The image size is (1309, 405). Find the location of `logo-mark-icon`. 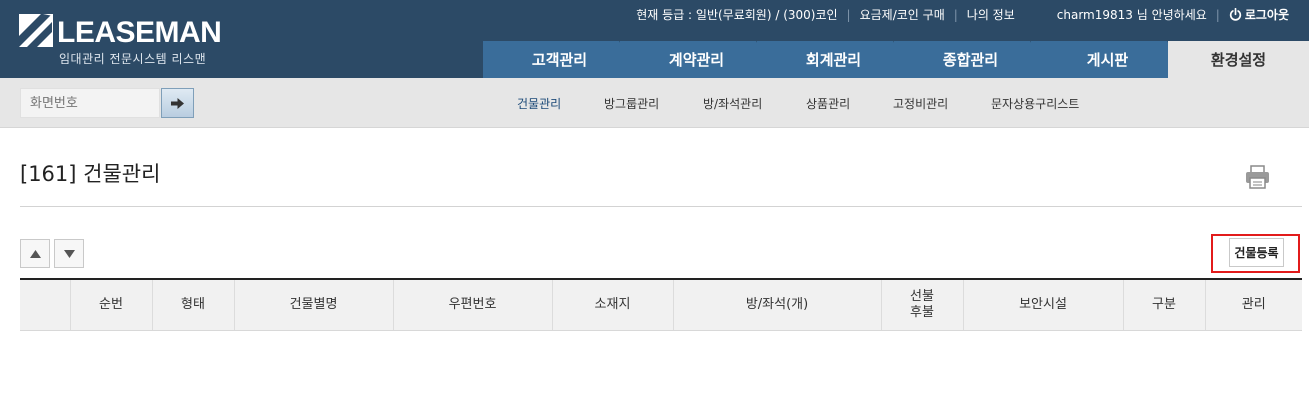

logo-mark-icon is located at coordinates (36, 30).